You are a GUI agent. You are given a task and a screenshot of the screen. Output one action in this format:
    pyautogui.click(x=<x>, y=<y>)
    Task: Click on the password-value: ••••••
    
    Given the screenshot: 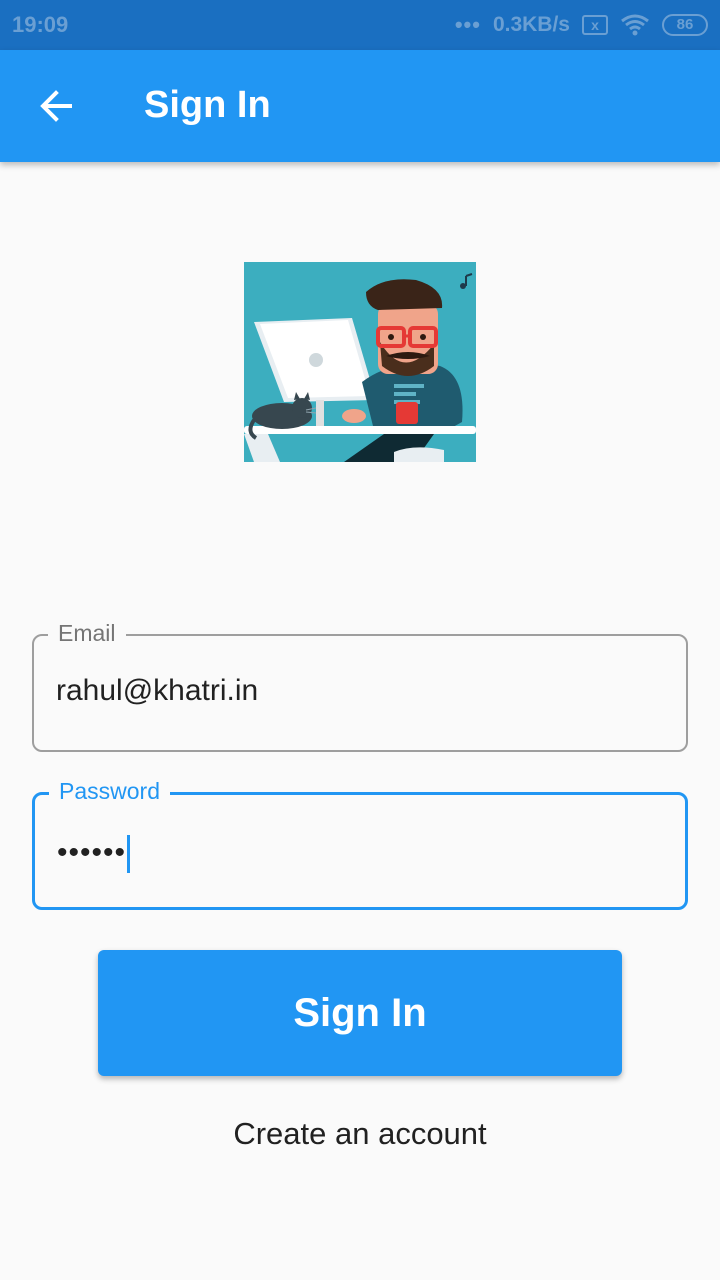 What is the action you would take?
    pyautogui.click(x=92, y=852)
    